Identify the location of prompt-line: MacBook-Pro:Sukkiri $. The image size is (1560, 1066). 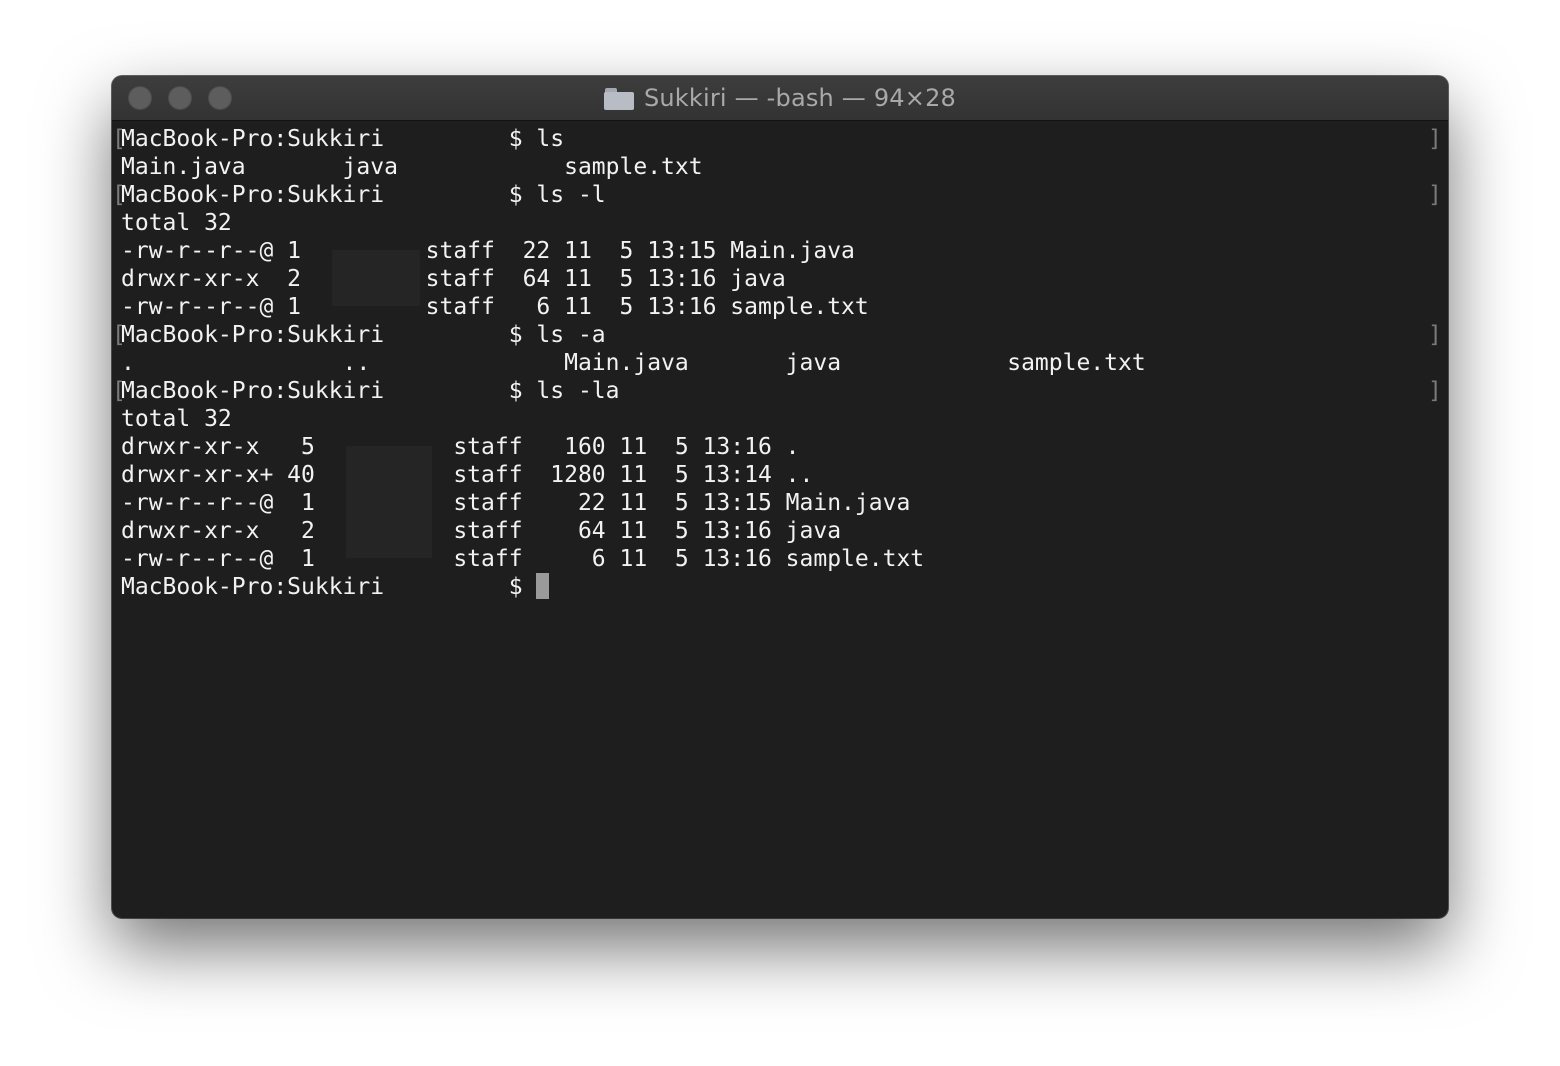
(335, 587).